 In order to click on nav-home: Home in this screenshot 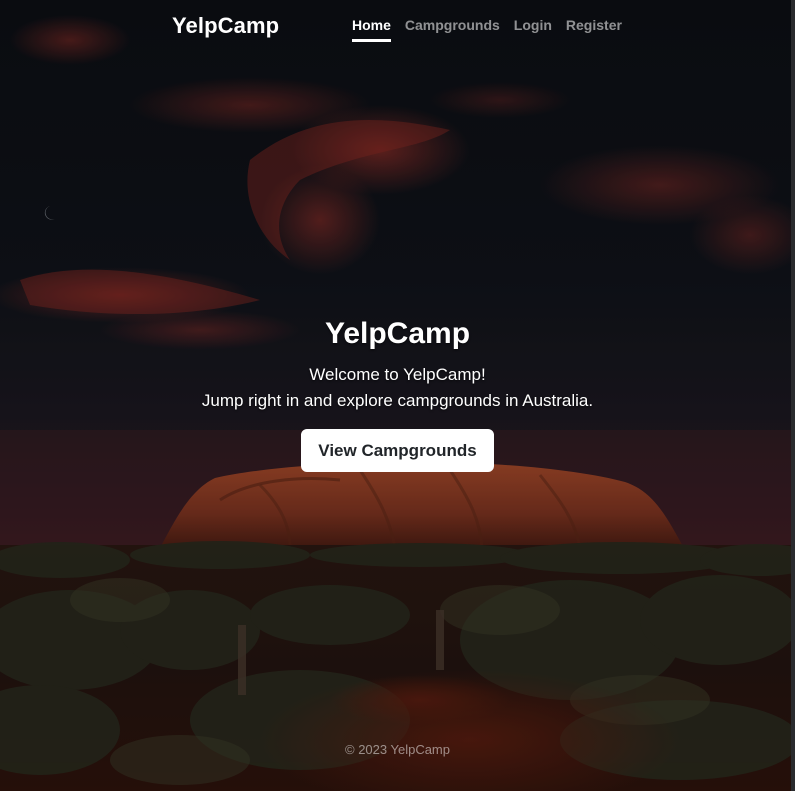, I will do `click(371, 29)`.